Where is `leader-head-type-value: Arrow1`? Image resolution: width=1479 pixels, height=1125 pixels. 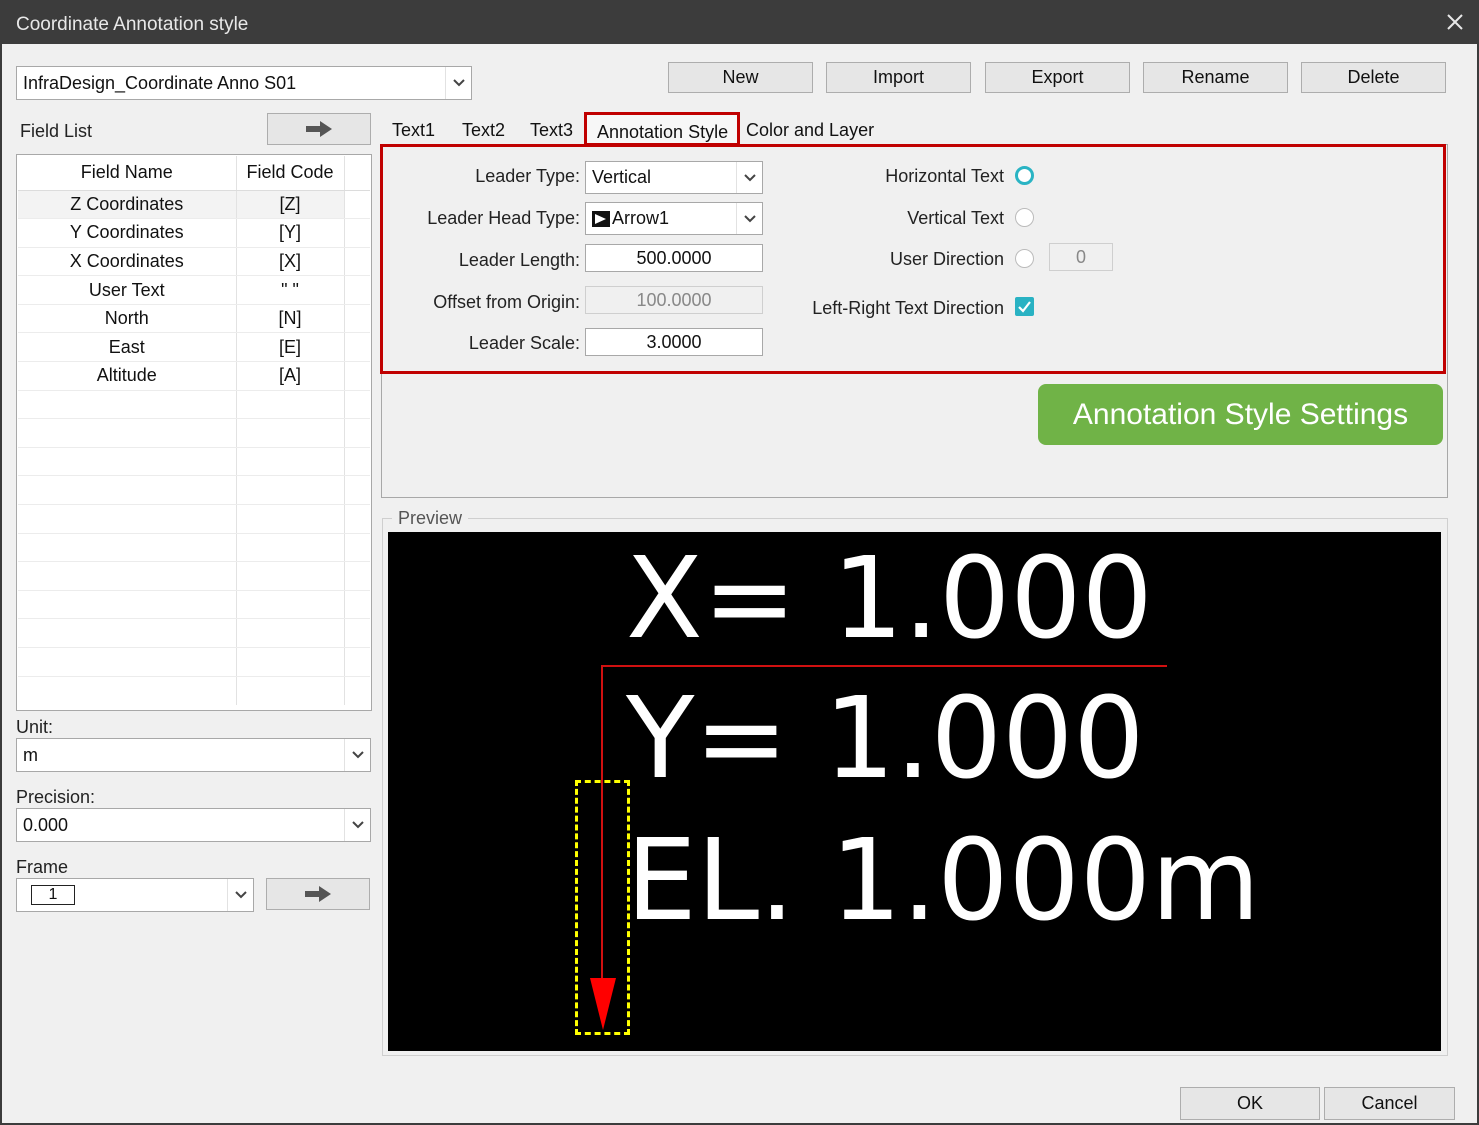
leader-head-type-value: Arrow1 is located at coordinates (641, 218).